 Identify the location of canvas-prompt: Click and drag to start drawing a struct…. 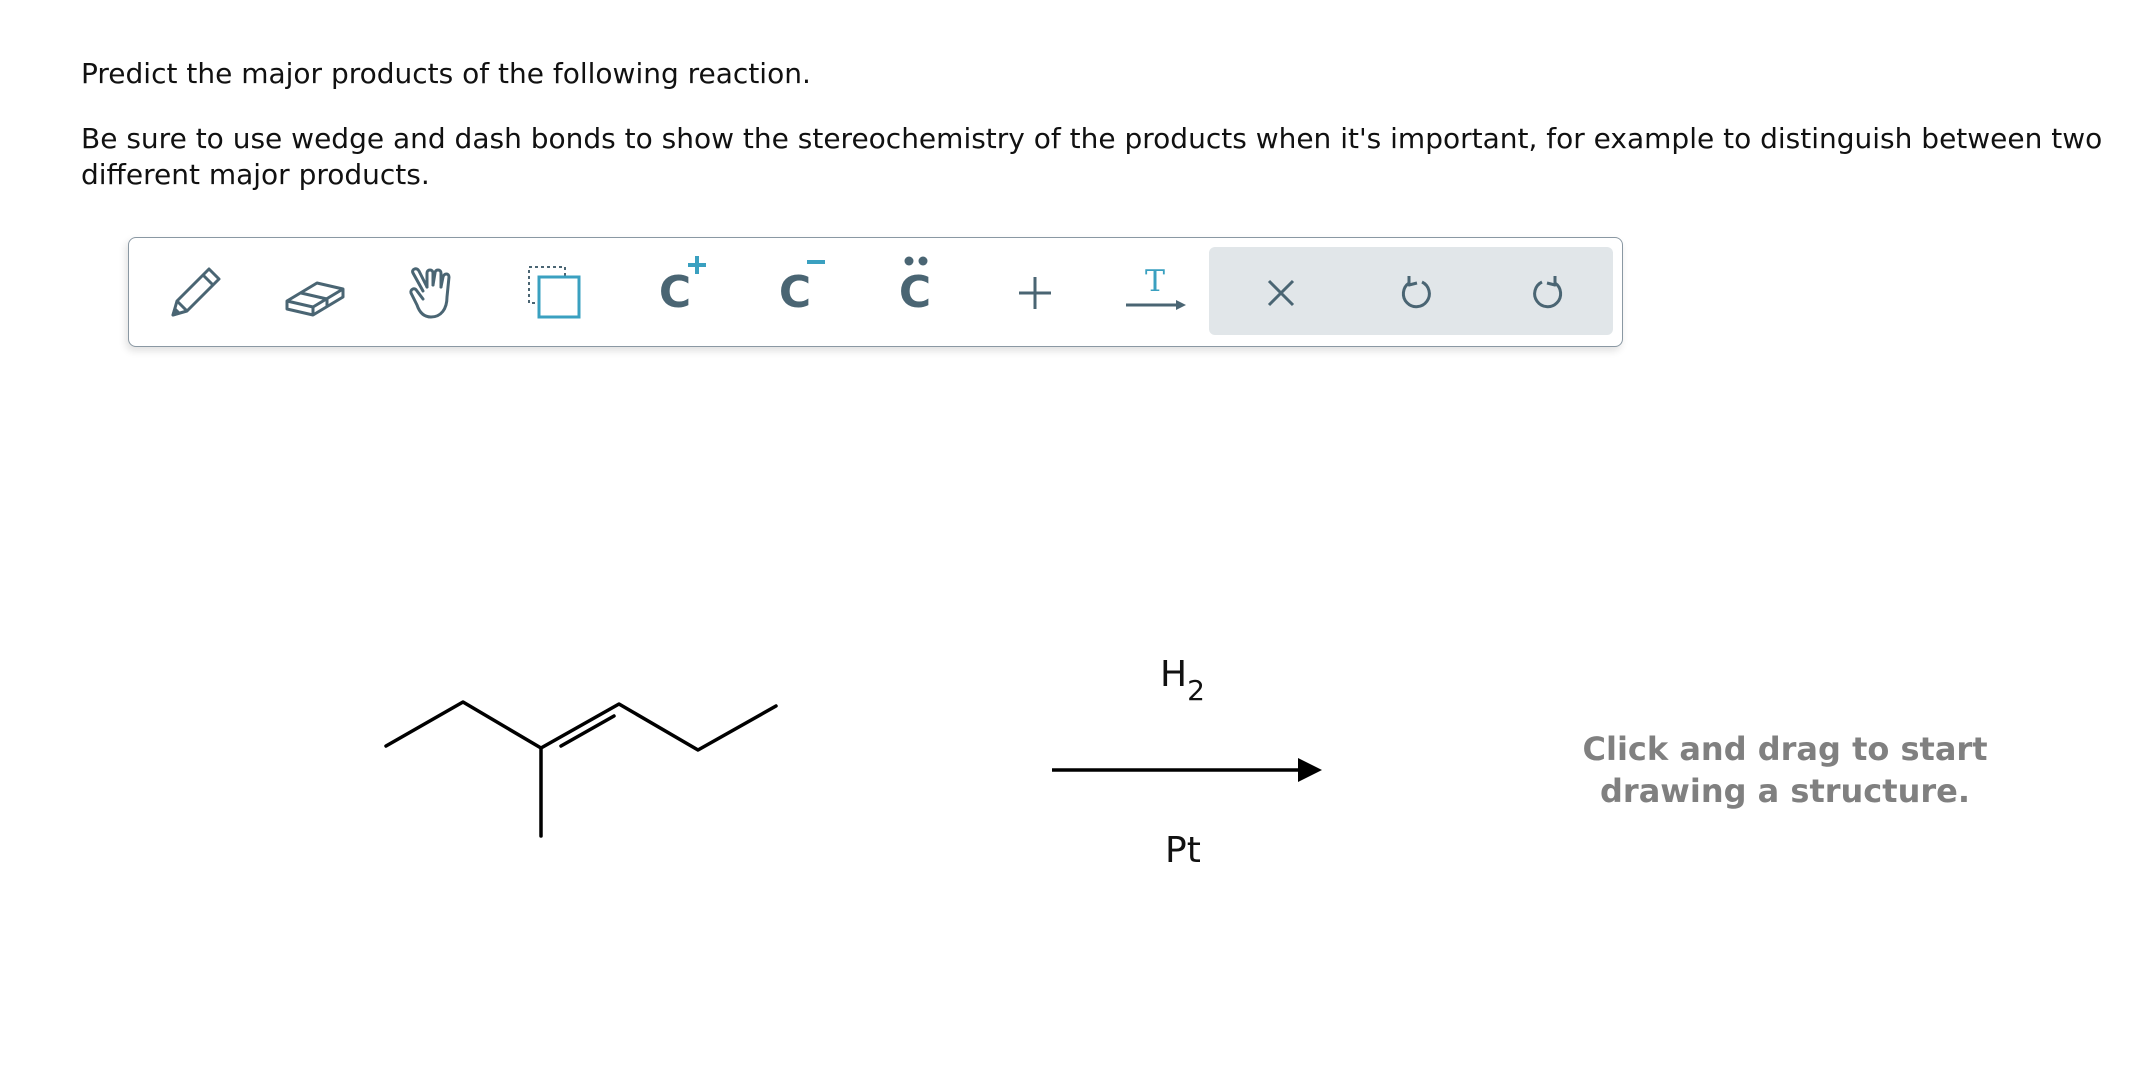
(1785, 770).